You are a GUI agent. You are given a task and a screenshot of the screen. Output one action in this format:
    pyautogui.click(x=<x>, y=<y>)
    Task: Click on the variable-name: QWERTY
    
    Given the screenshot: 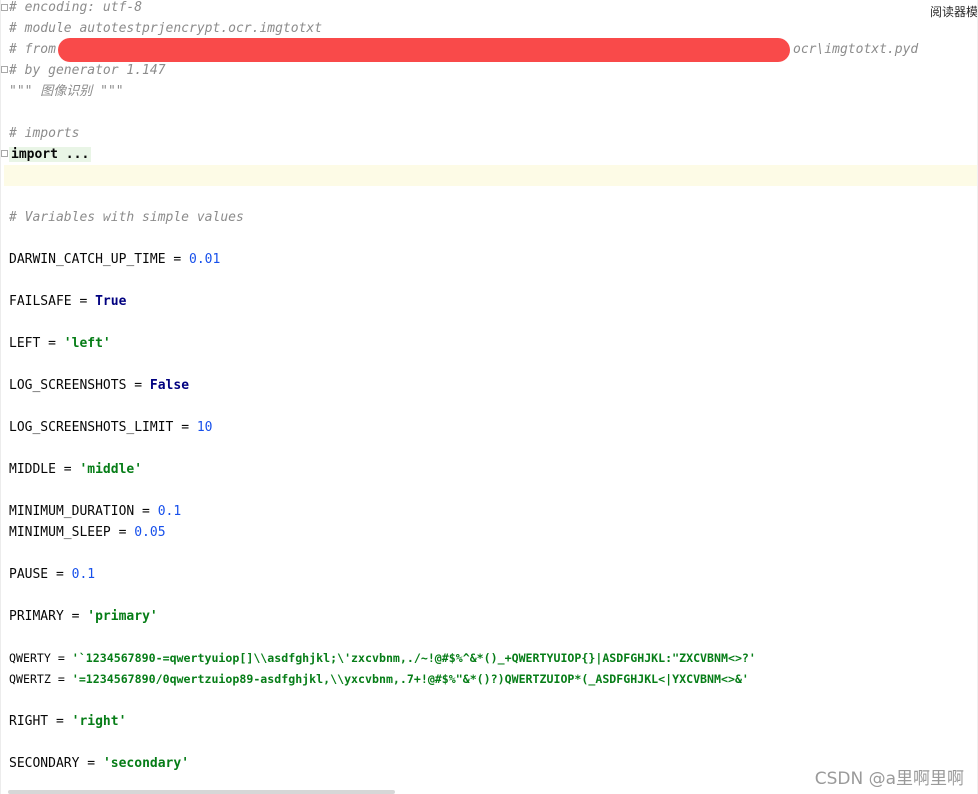 What is the action you would take?
    pyautogui.click(x=30, y=658)
    